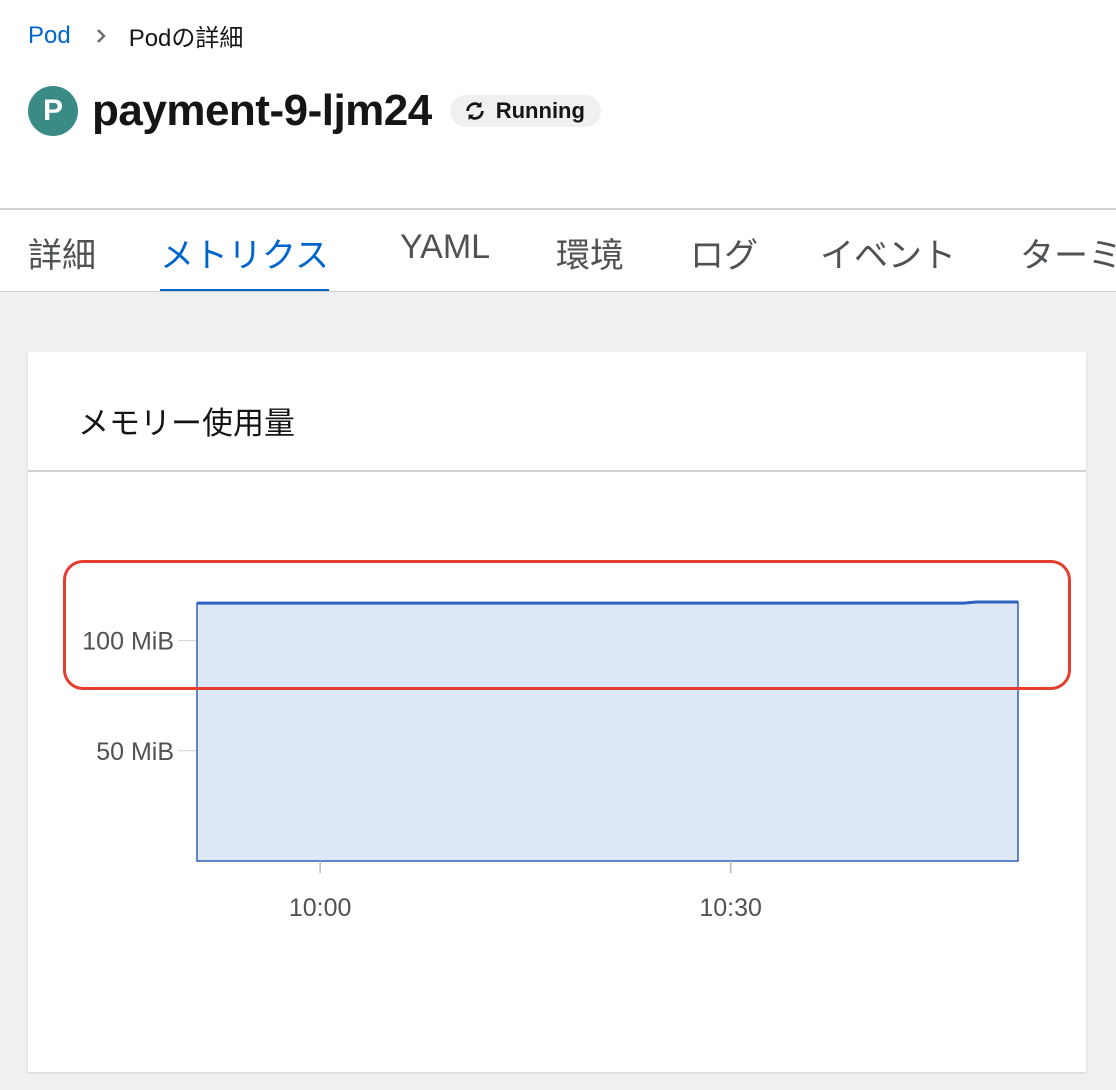 This screenshot has width=1116, height=1090. Describe the element at coordinates (101, 36) in the screenshot. I see `chevron-right-icon` at that location.